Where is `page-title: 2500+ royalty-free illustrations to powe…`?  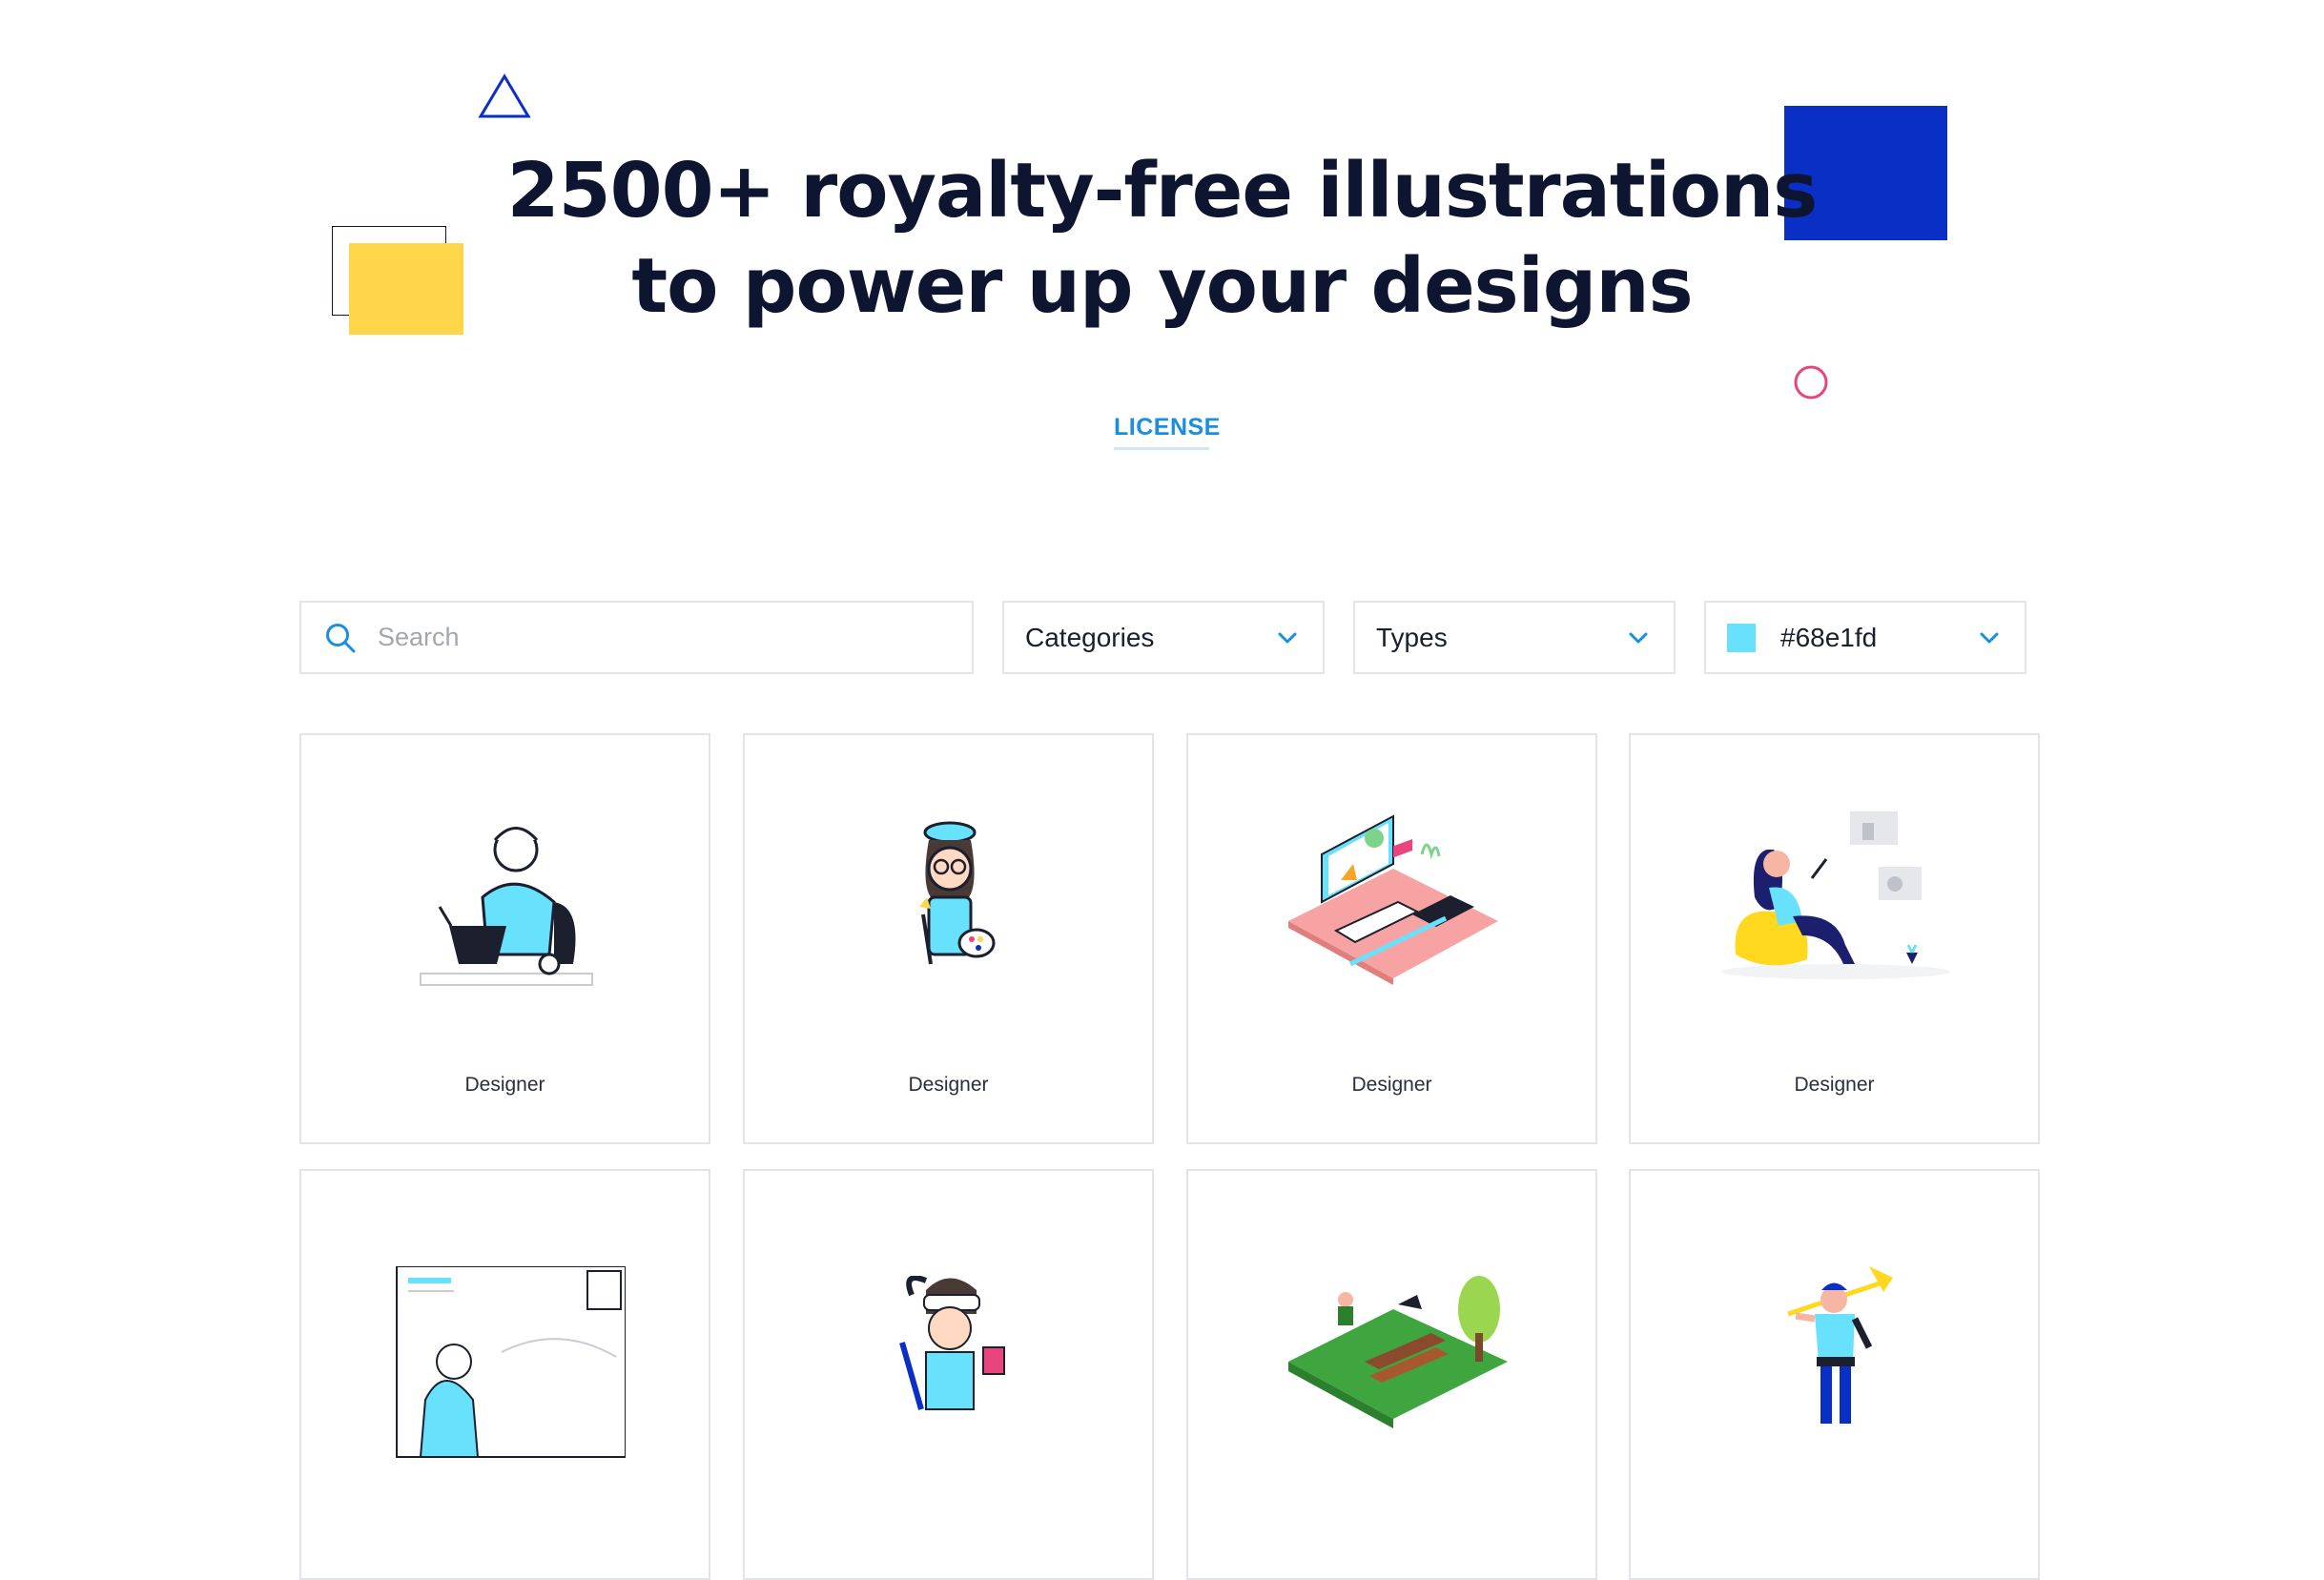
page-title: 2500+ royalty-free illustrations to powe… is located at coordinates (1162, 238).